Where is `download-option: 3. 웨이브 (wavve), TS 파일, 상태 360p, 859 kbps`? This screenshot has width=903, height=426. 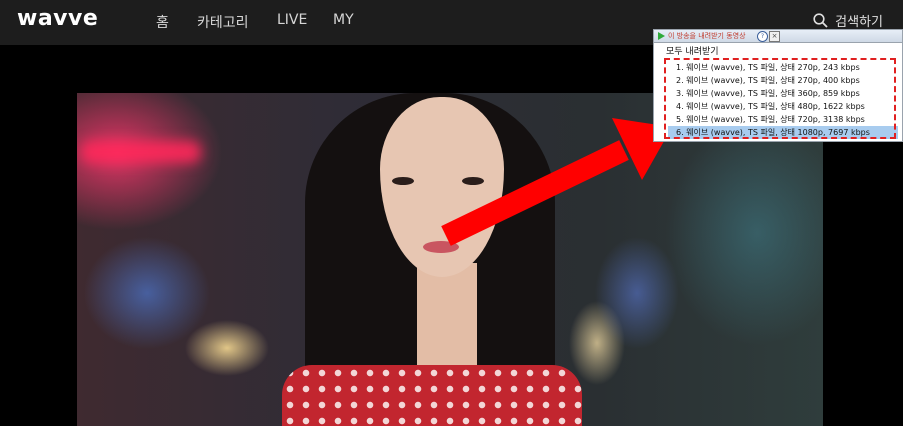 download-option: 3. 웨이브 (wavve), TS 파일, 상태 360p, 859 kbps is located at coordinates (783, 93).